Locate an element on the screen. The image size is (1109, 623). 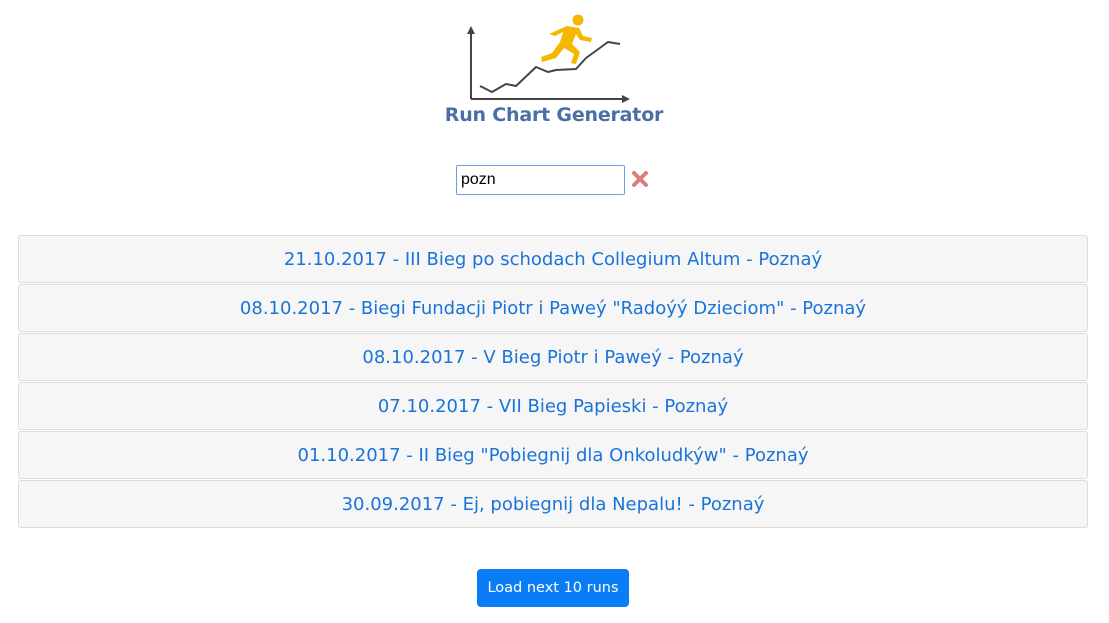
run-chart-logo-icon is located at coordinates (548, 58).